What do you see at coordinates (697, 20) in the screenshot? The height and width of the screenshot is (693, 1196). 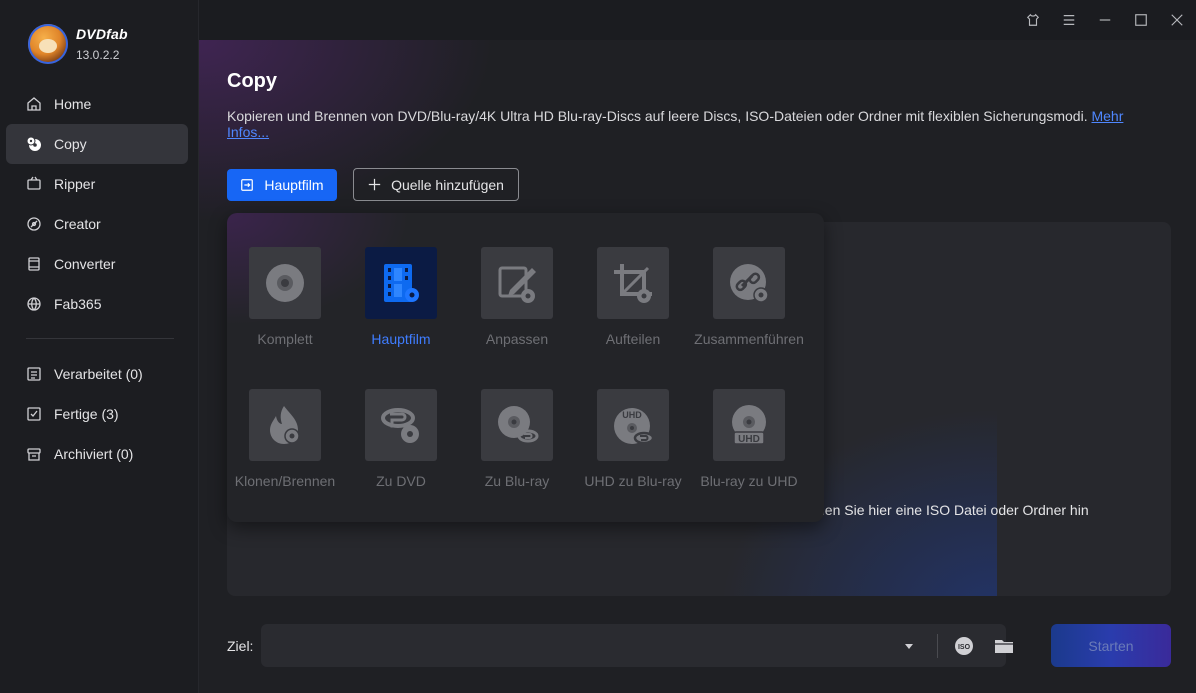 I see `title-bar` at bounding box center [697, 20].